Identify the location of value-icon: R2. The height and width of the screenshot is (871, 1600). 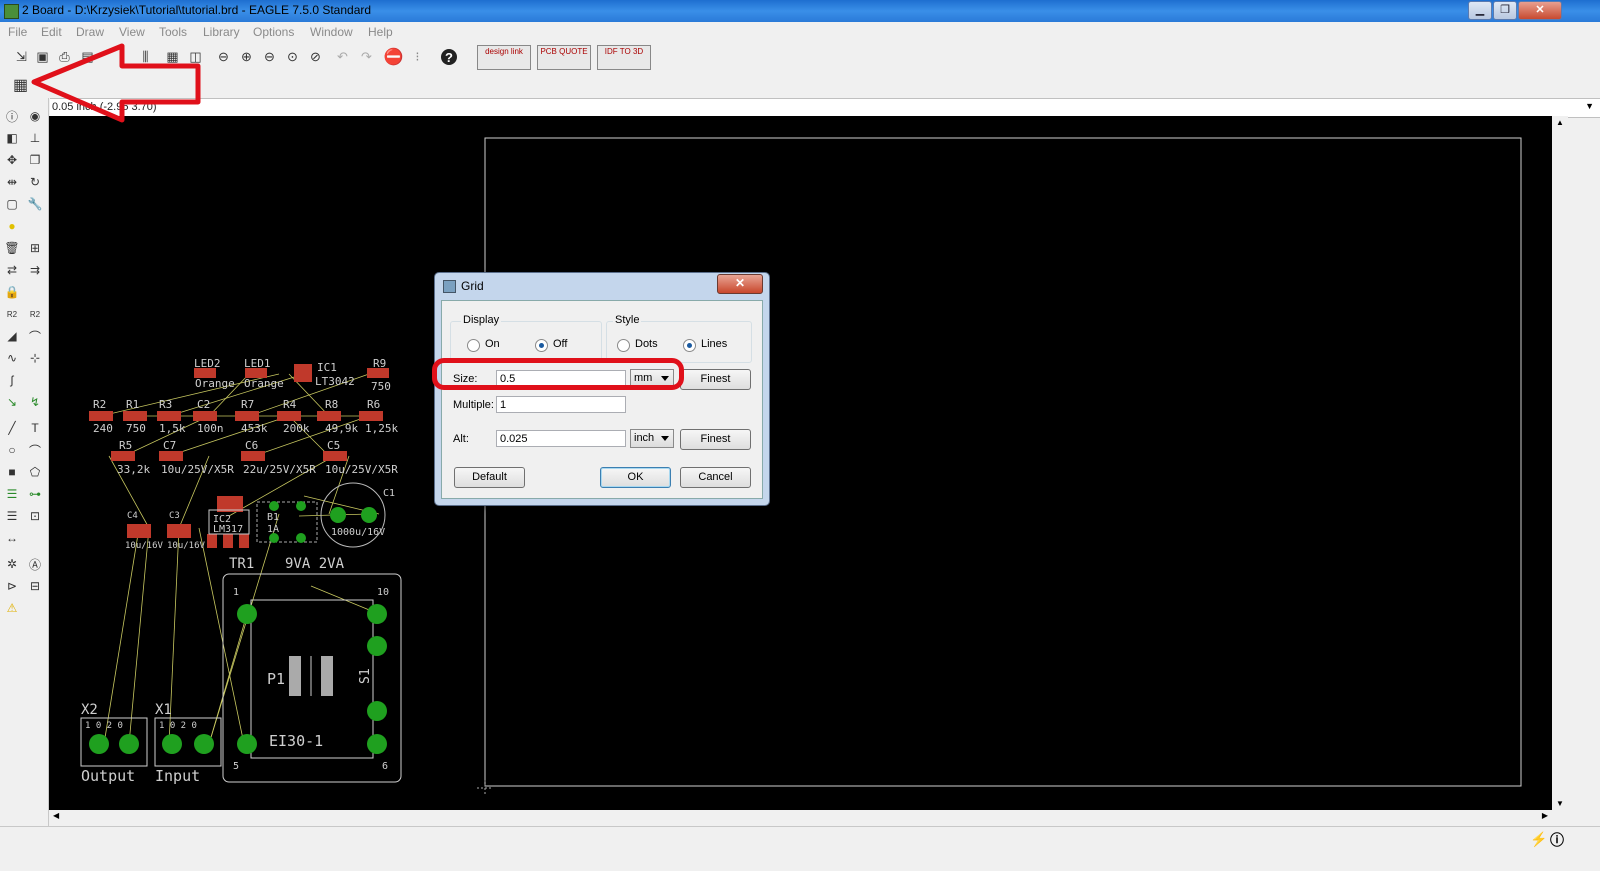
(35, 314).